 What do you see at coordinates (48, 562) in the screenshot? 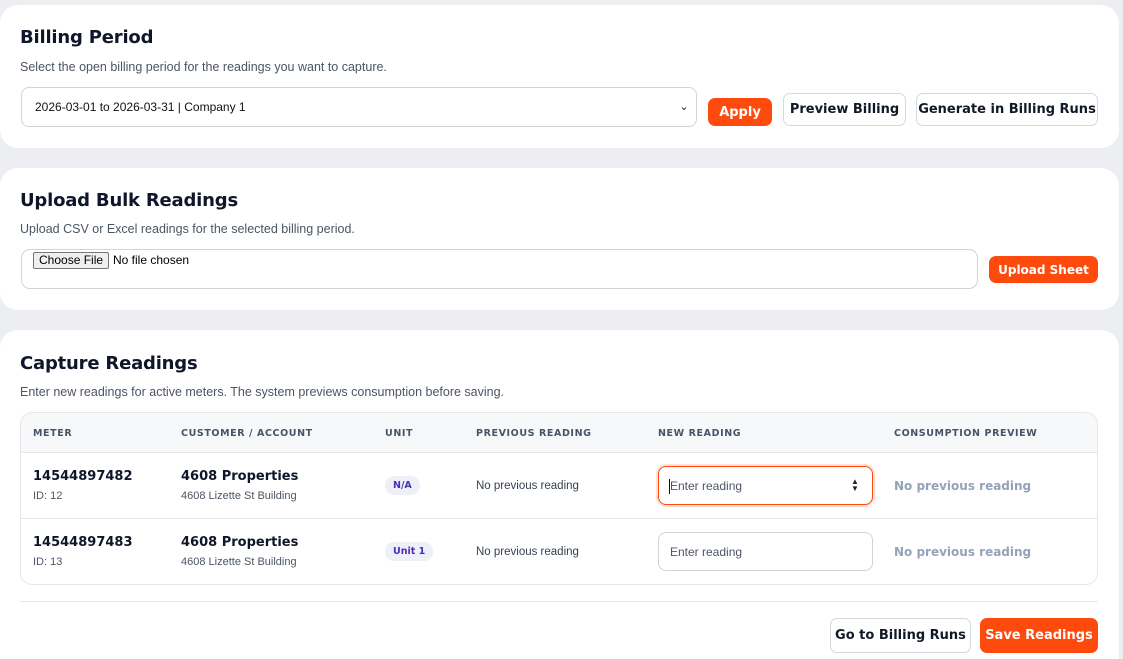
I see `meter-id: ID: 13` at bounding box center [48, 562].